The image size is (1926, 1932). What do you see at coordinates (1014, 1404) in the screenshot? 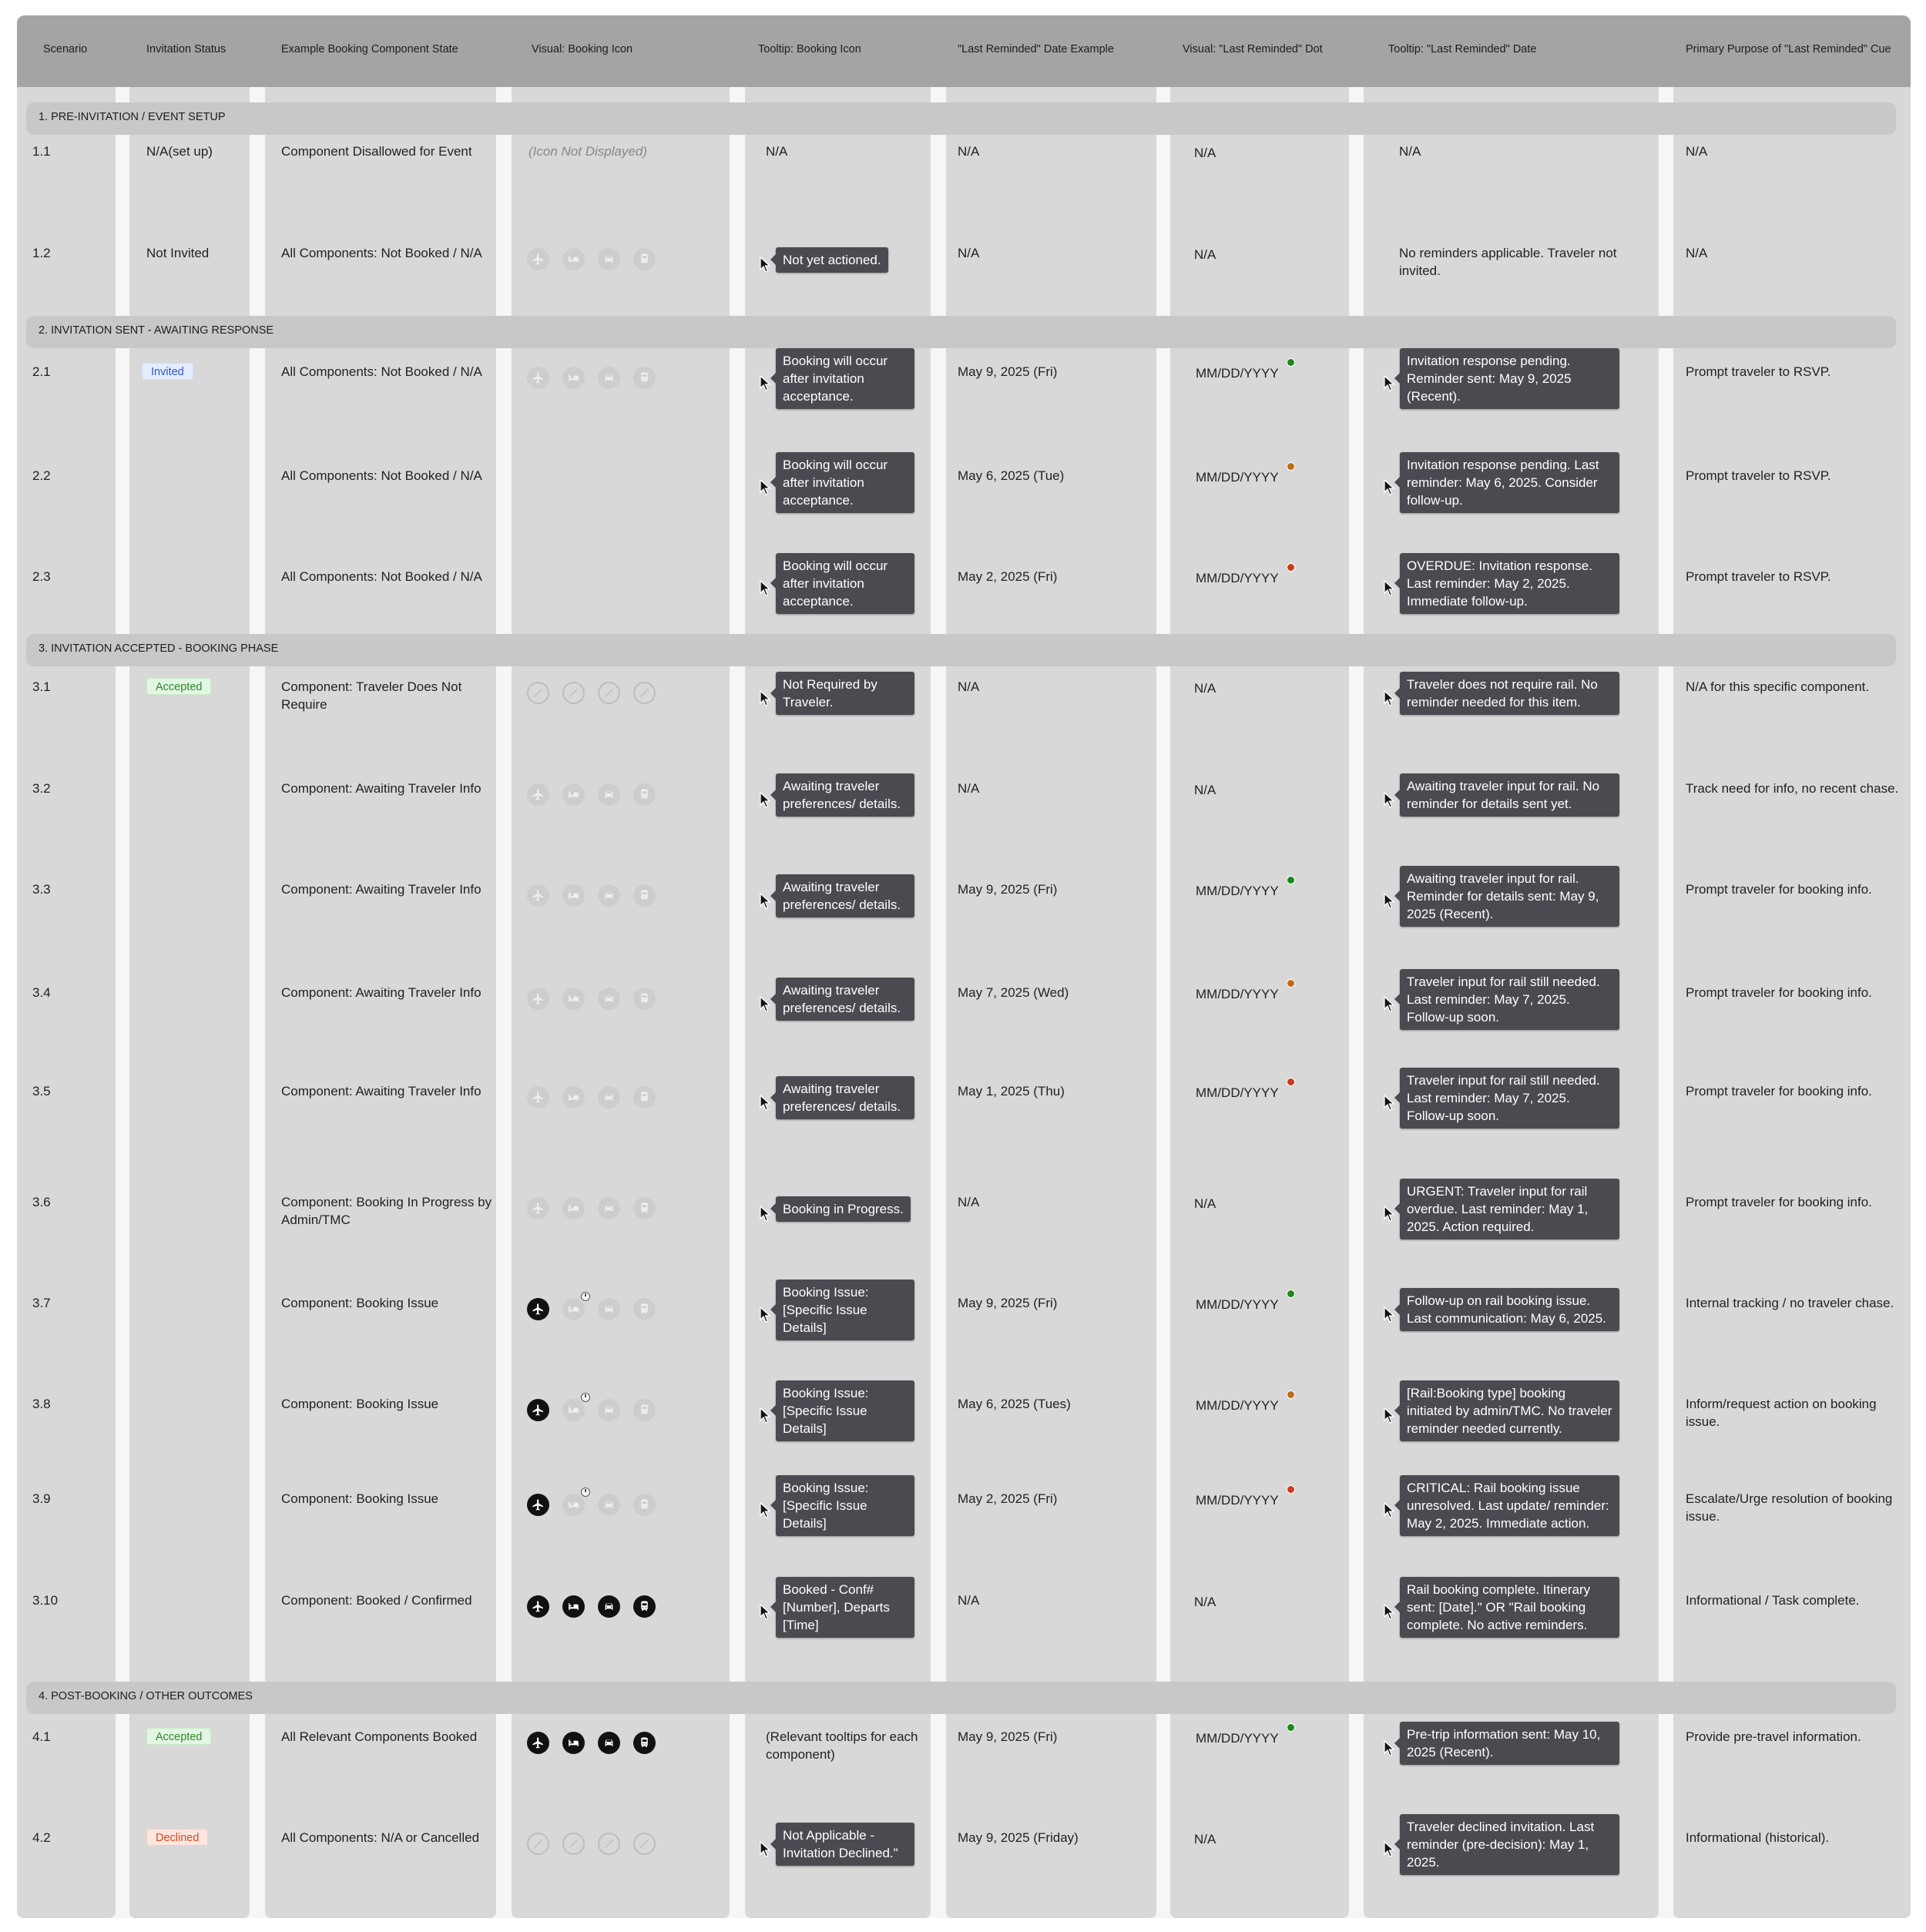
I see `last-reminded-date: May 6, 2025 (Tues)` at bounding box center [1014, 1404].